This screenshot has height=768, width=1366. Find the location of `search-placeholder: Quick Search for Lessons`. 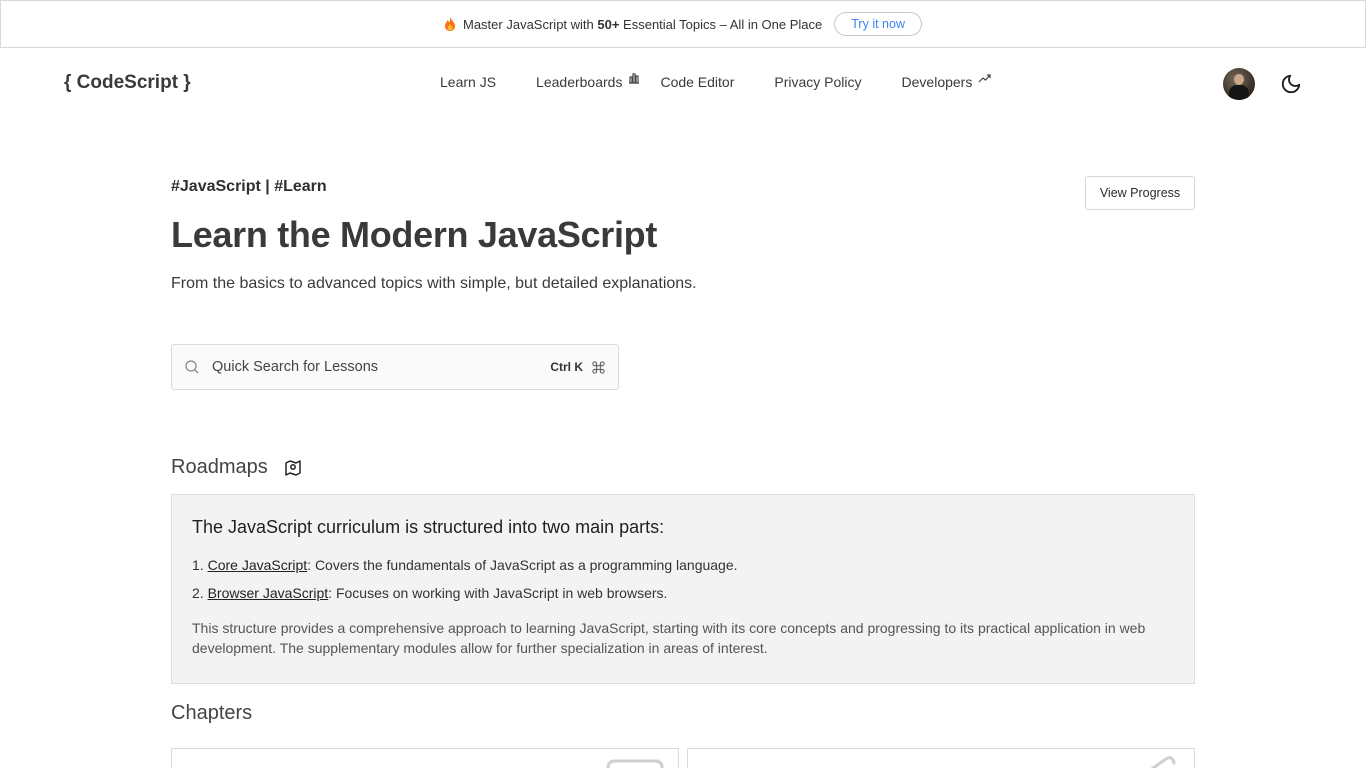

search-placeholder: Quick Search for Lessons is located at coordinates (295, 367).